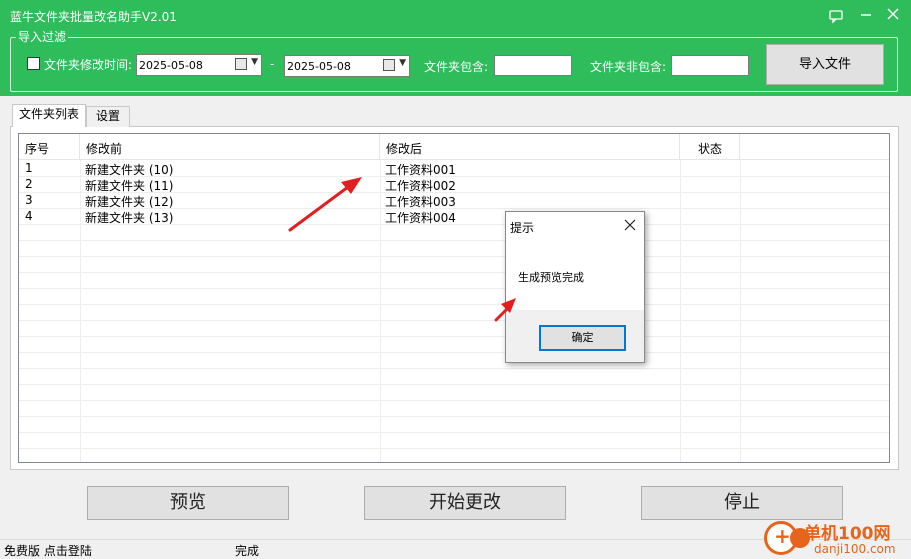 This screenshot has width=911, height=559. What do you see at coordinates (188, 503) in the screenshot?
I see `preview-button: 预览` at bounding box center [188, 503].